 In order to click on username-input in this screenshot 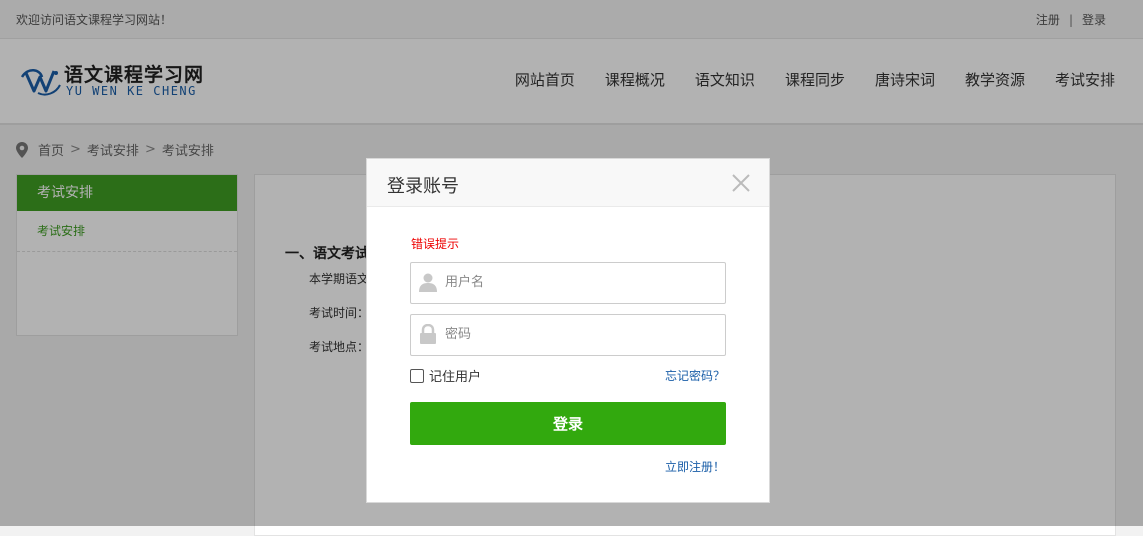, I will do `click(580, 282)`.